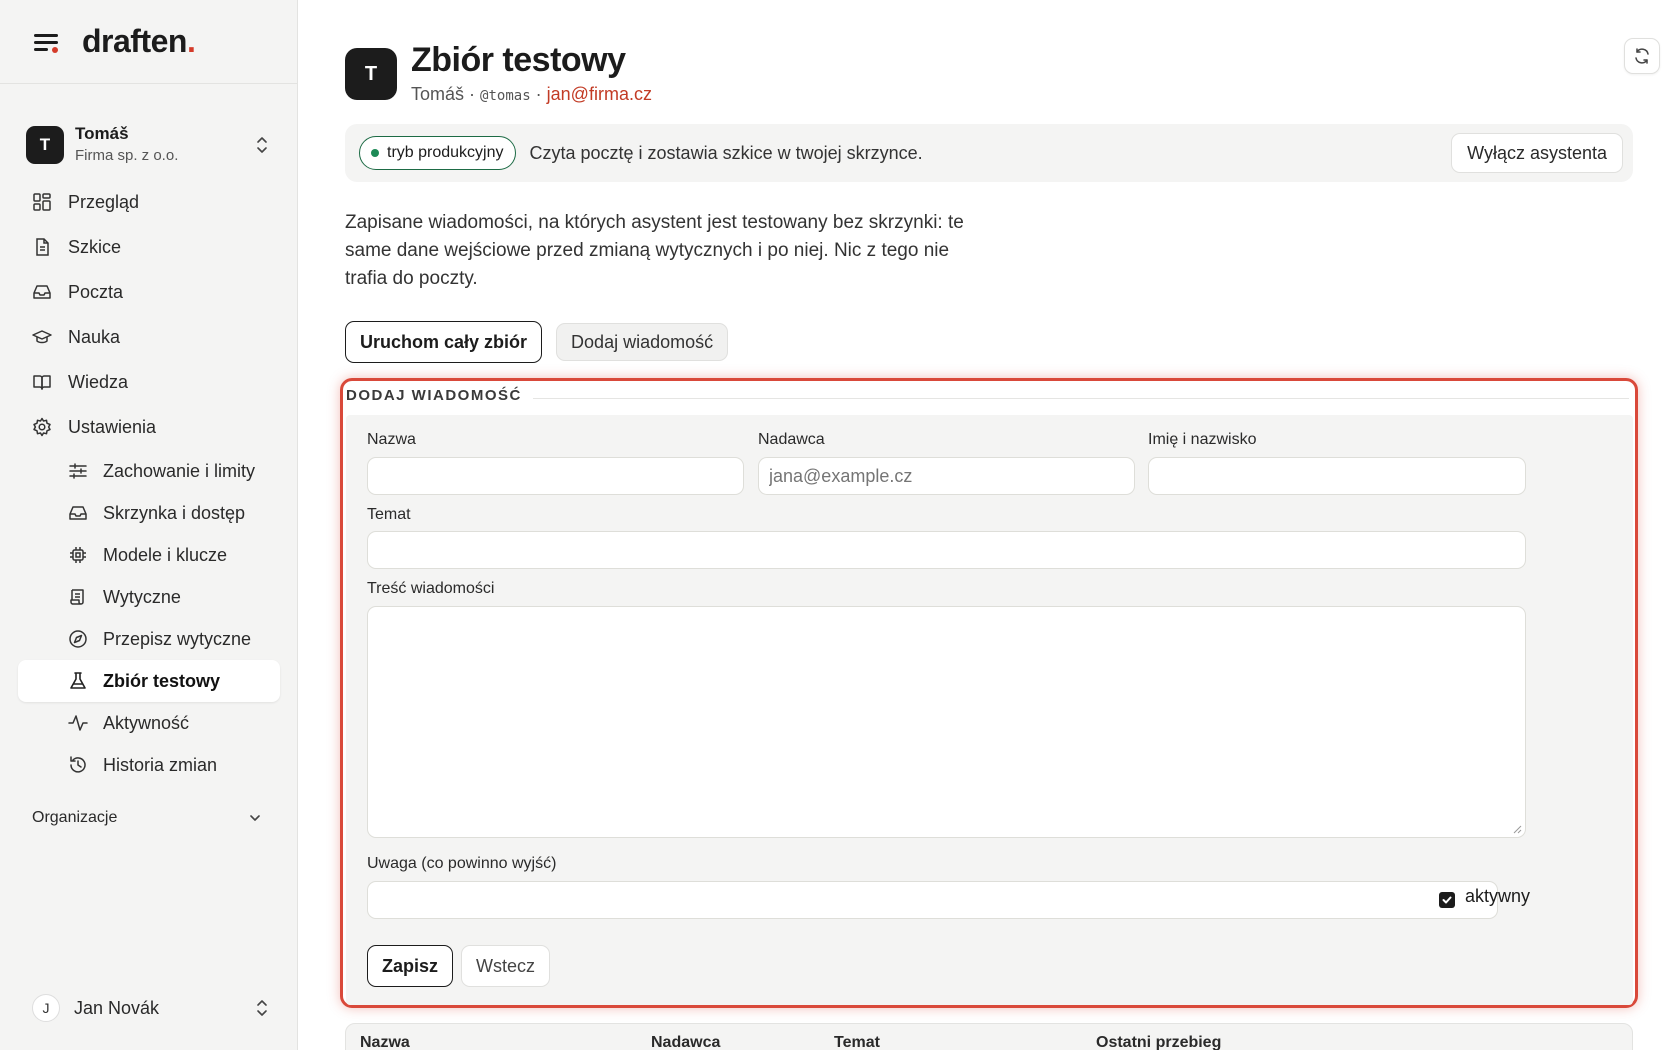  Describe the element at coordinates (1202, 439) in the screenshot. I see `fullname-label: Imię i nazwisko` at that location.